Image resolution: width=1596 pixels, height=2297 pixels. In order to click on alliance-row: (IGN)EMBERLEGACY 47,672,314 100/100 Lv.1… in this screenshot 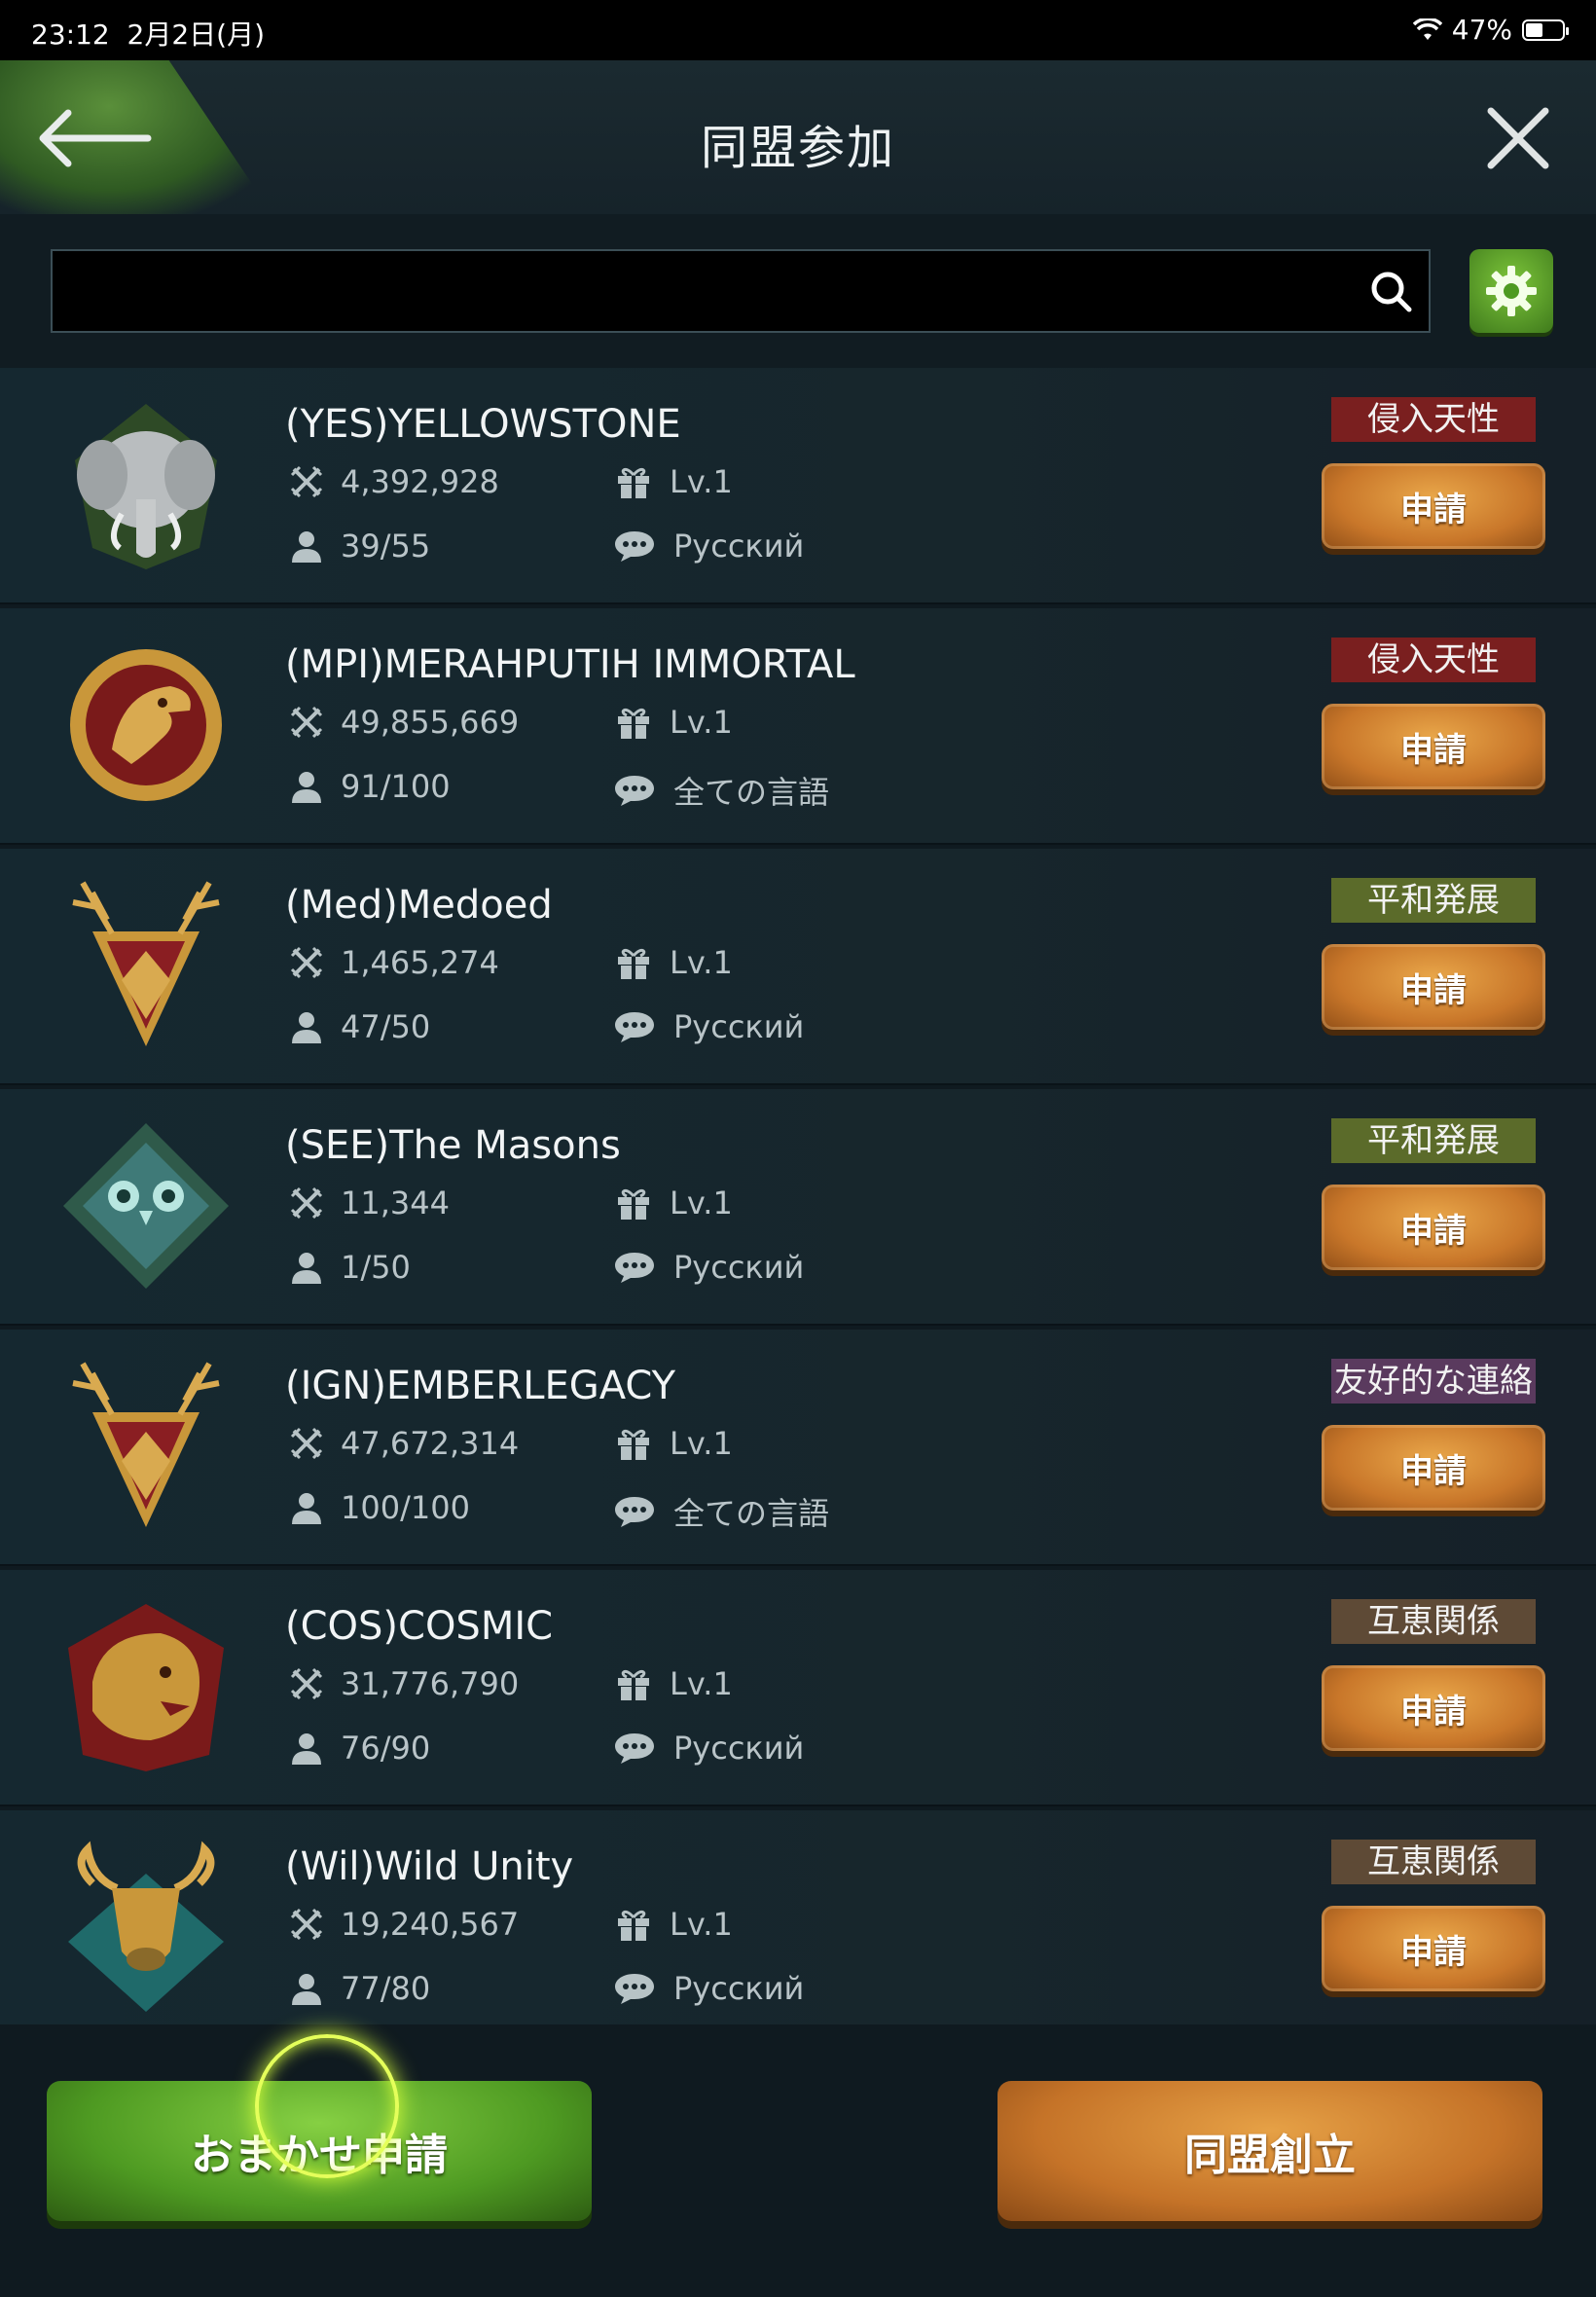, I will do `click(798, 1448)`.